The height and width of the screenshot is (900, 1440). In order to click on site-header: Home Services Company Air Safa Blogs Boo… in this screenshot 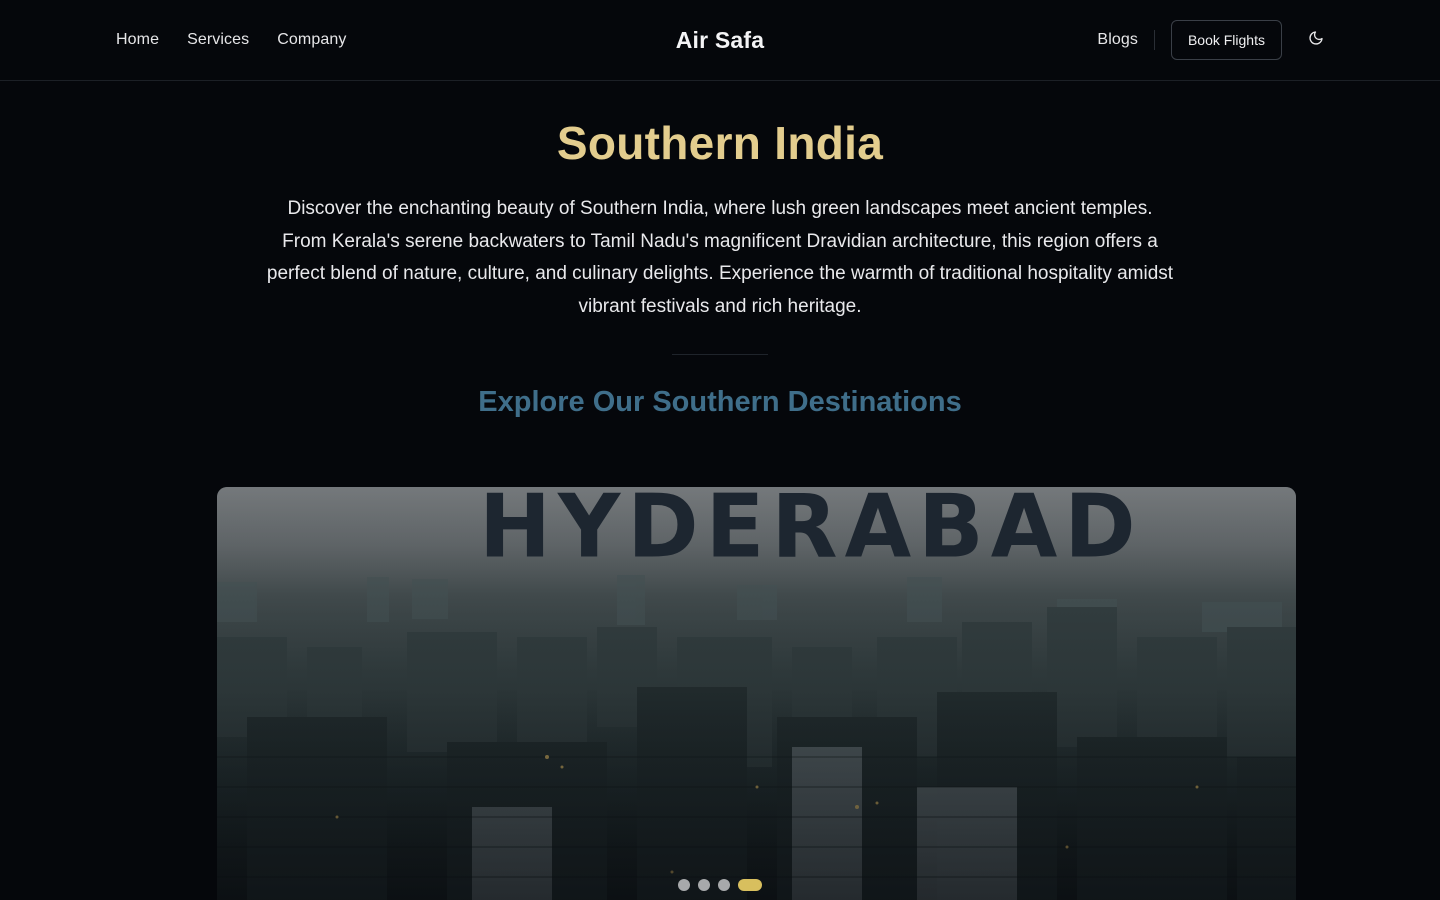, I will do `click(720, 40)`.